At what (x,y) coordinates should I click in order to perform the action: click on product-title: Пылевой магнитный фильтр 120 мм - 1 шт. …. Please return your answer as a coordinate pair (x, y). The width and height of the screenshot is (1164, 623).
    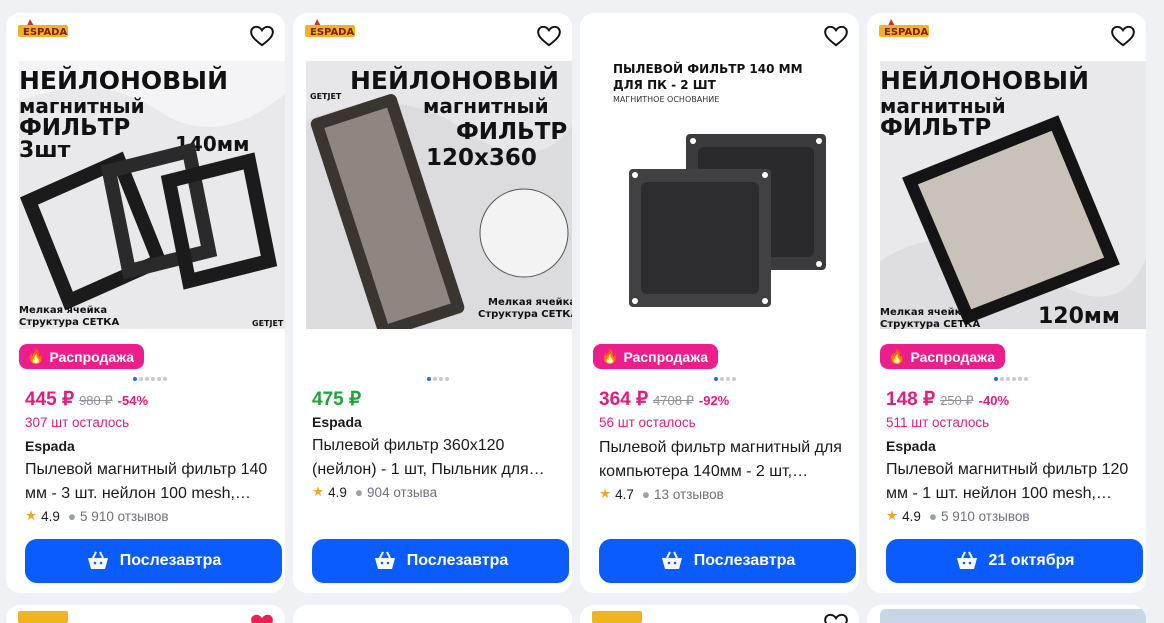
    Looking at the image, I should click on (1013, 482).